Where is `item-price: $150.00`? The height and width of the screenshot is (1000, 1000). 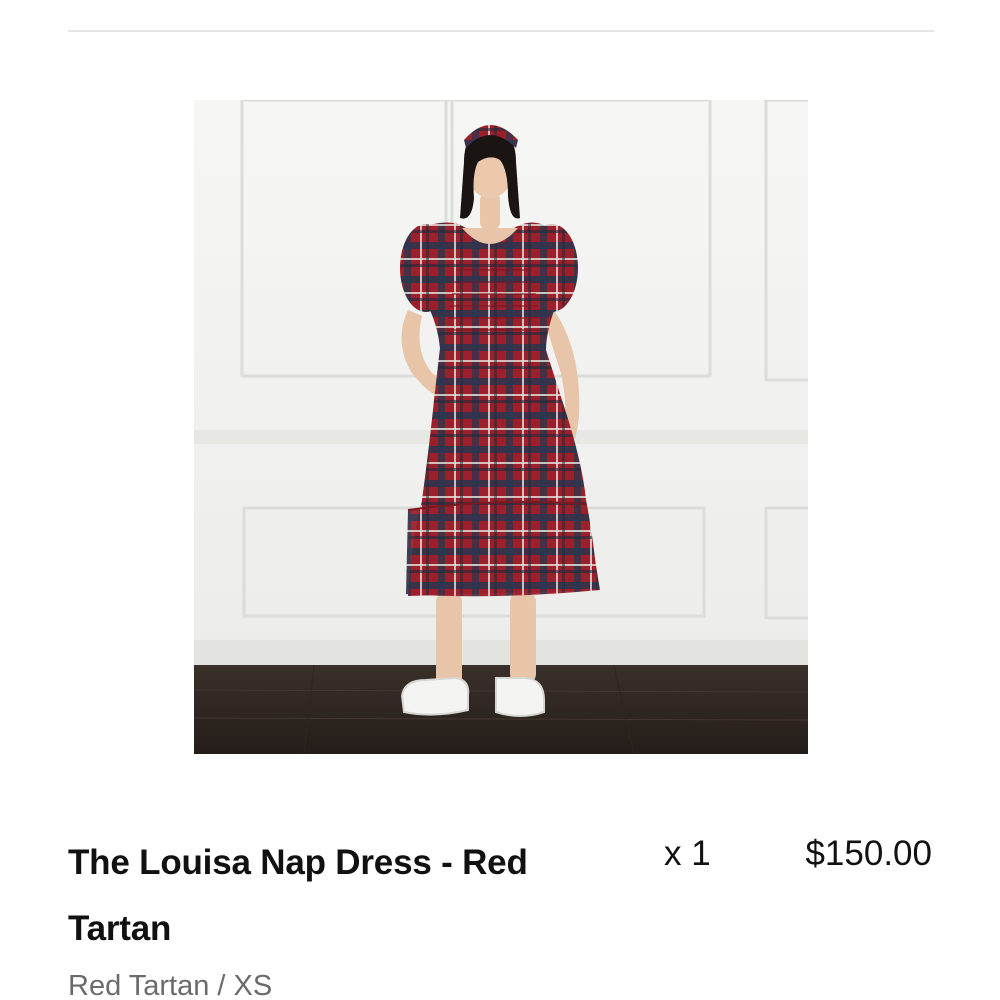 item-price: $150.00 is located at coordinates (868, 853).